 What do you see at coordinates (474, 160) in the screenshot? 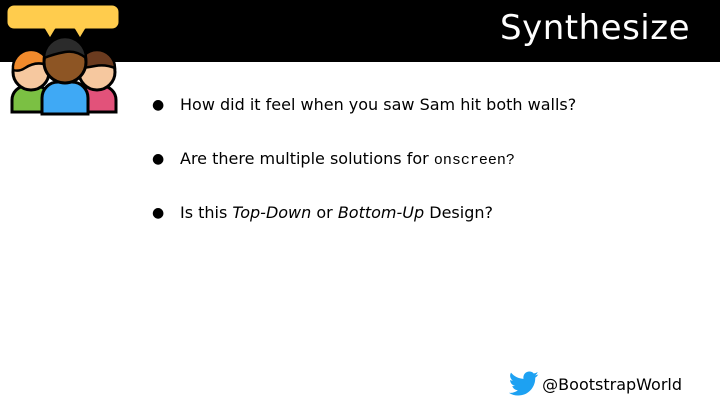
I see `code-snippet: onscreen?` at bounding box center [474, 160].